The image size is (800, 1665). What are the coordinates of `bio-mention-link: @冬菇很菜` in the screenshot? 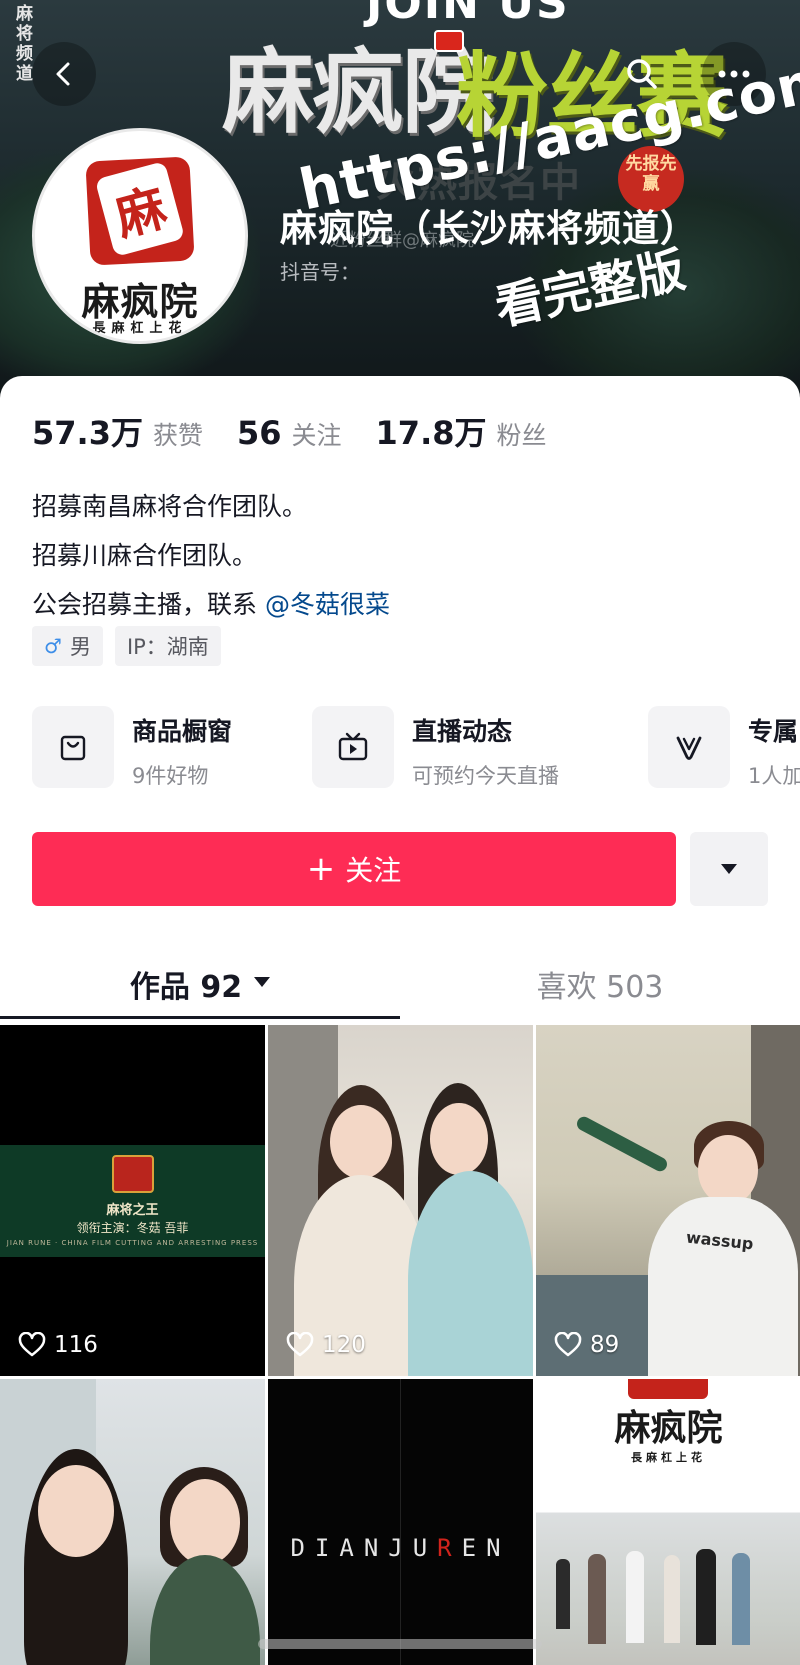 It's located at (327, 604).